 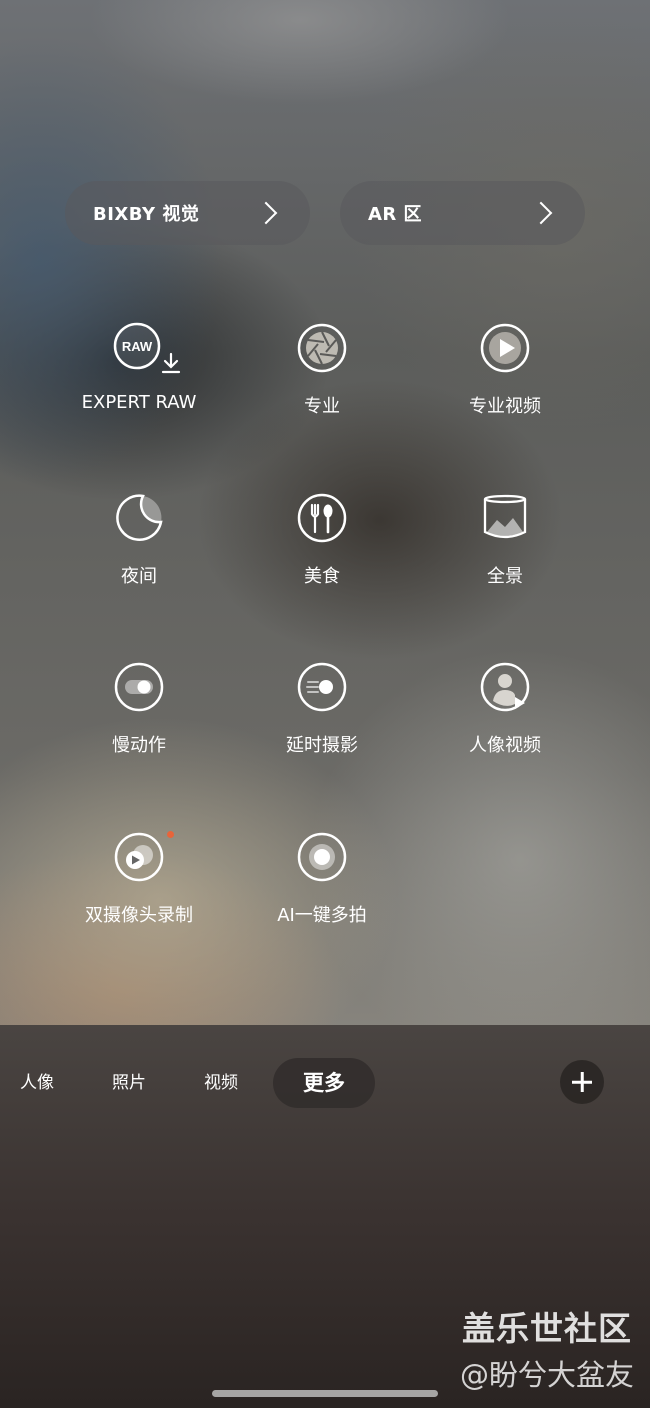 I want to click on bixby-vision-label: BIXBY 视觉, so click(x=146, y=214).